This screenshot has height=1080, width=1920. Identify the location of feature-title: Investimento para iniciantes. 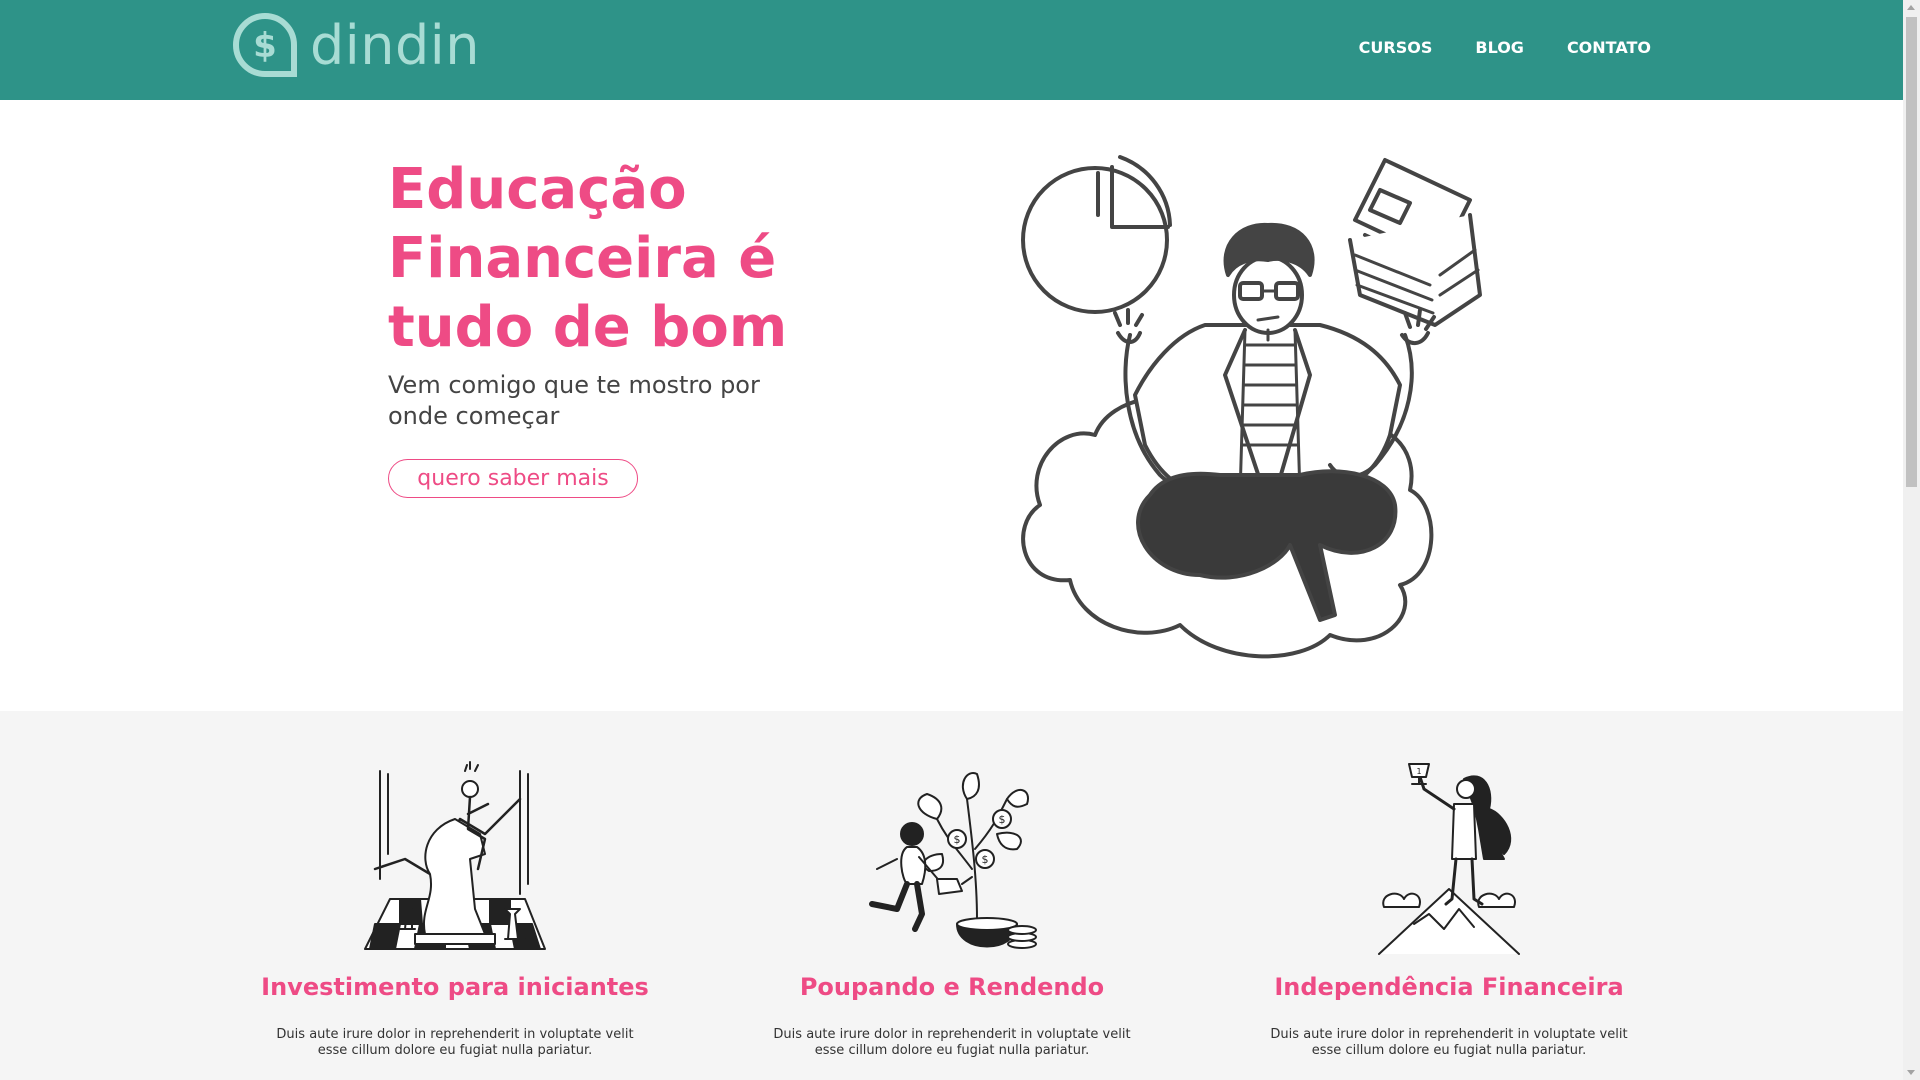
(455, 987).